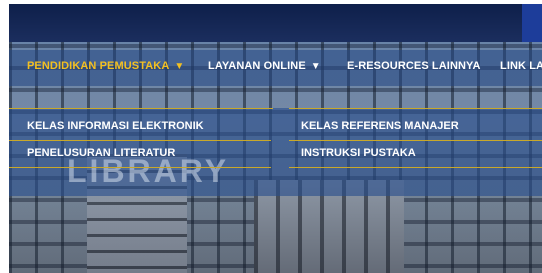  I want to click on nav-item-label: LINK LA, so click(521, 66).